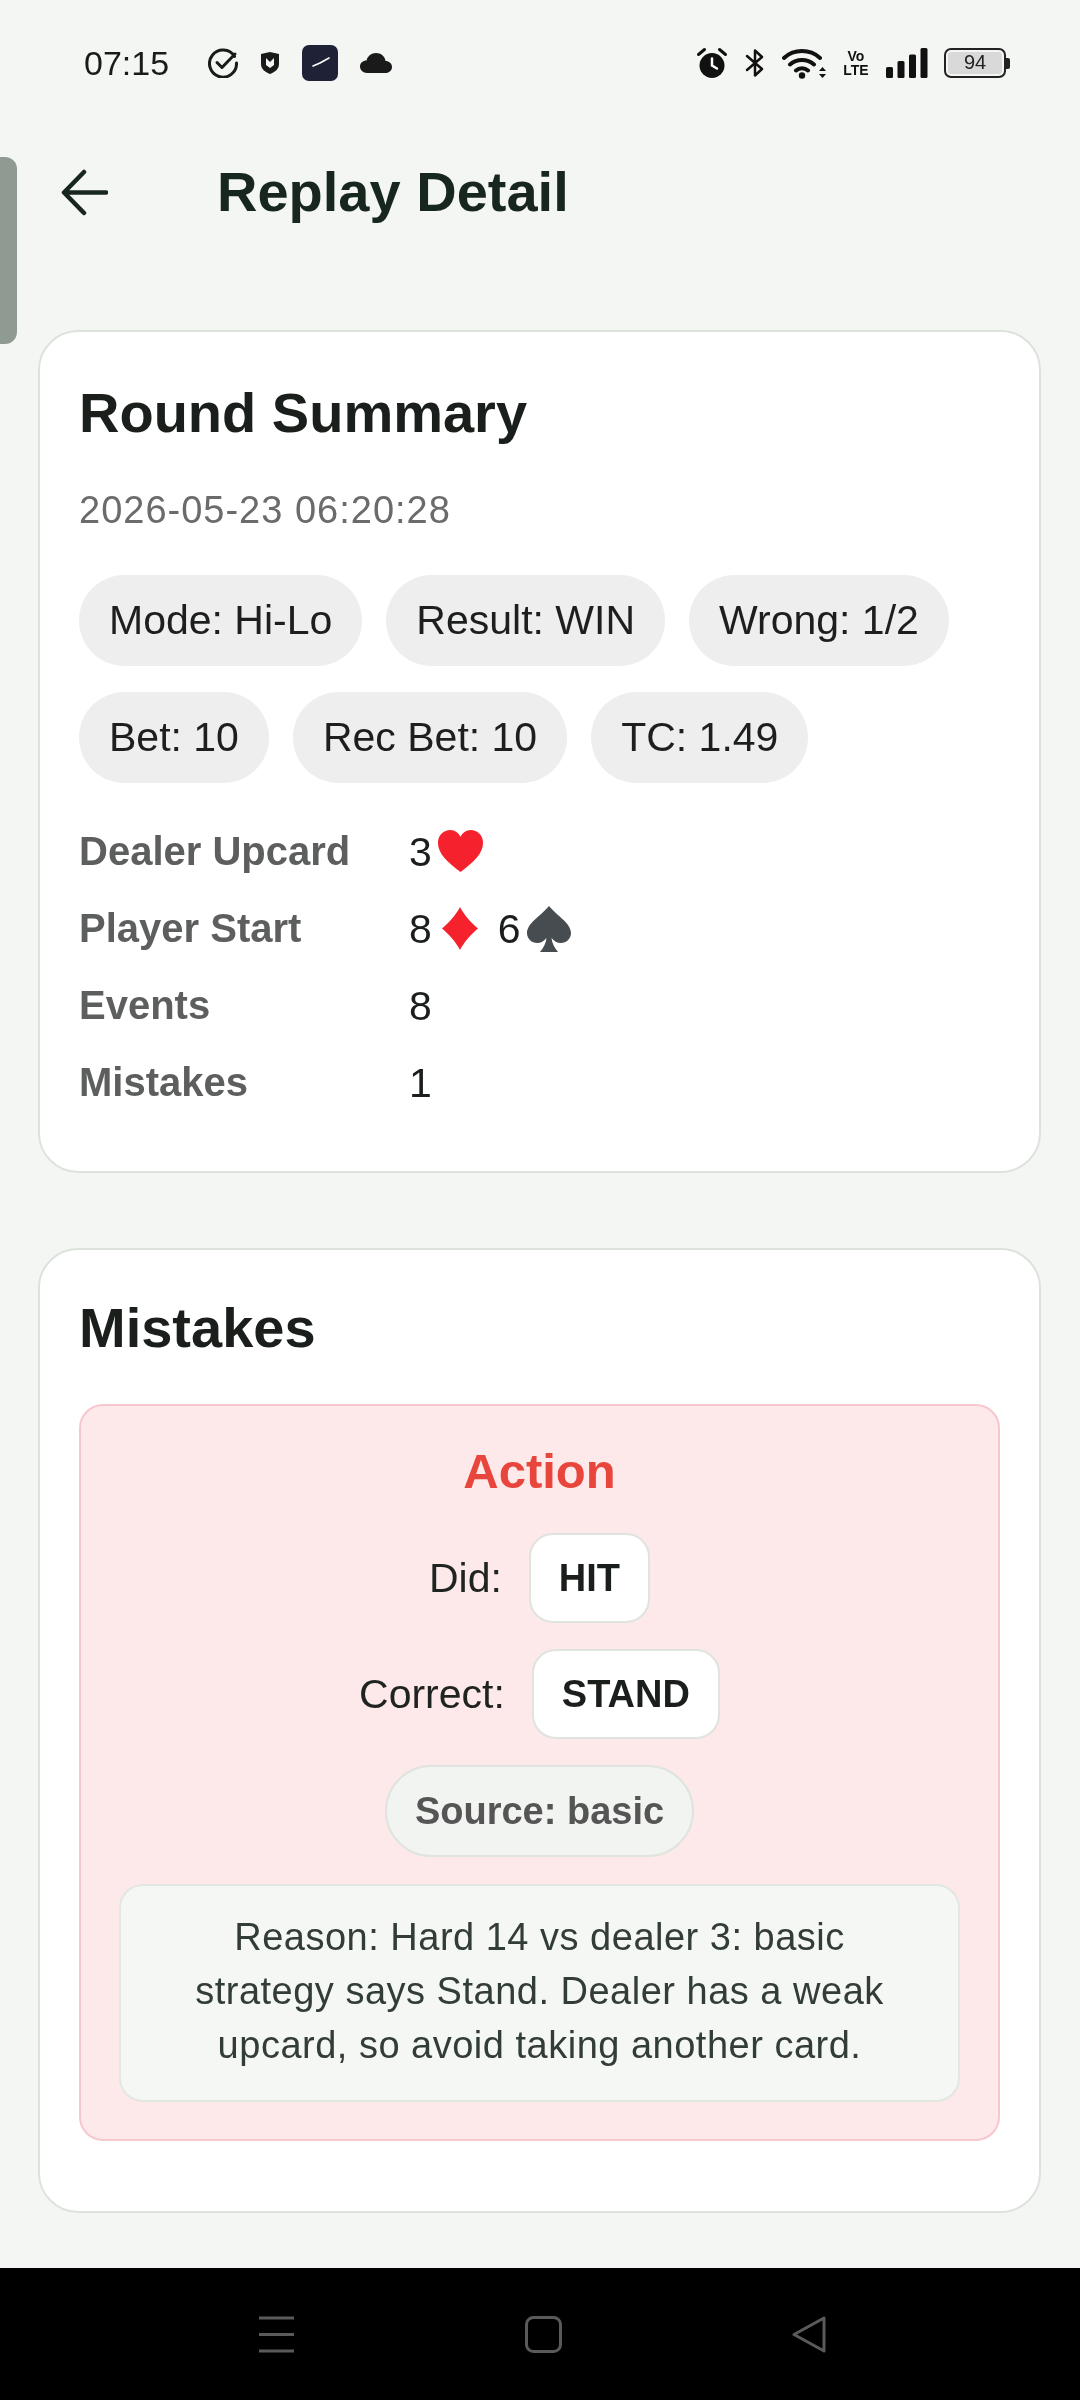 This screenshot has height=2400, width=1080. Describe the element at coordinates (393, 192) in the screenshot. I see `screen-title: Replay Detail` at that location.